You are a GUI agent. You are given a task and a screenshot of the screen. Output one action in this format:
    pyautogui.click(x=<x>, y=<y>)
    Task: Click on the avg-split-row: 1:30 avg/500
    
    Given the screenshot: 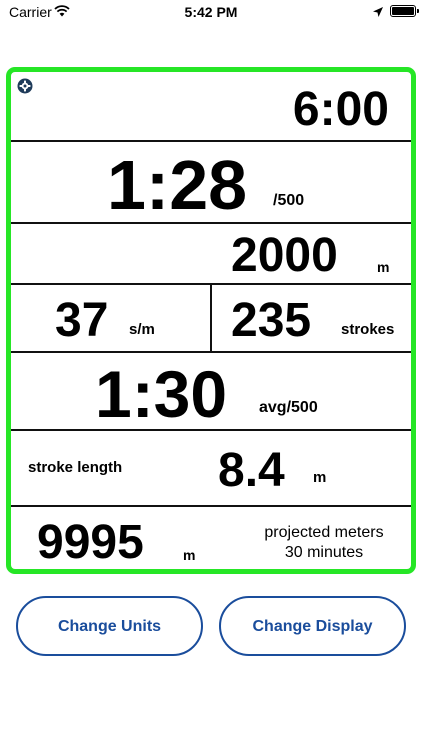 What is the action you would take?
    pyautogui.click(x=211, y=392)
    